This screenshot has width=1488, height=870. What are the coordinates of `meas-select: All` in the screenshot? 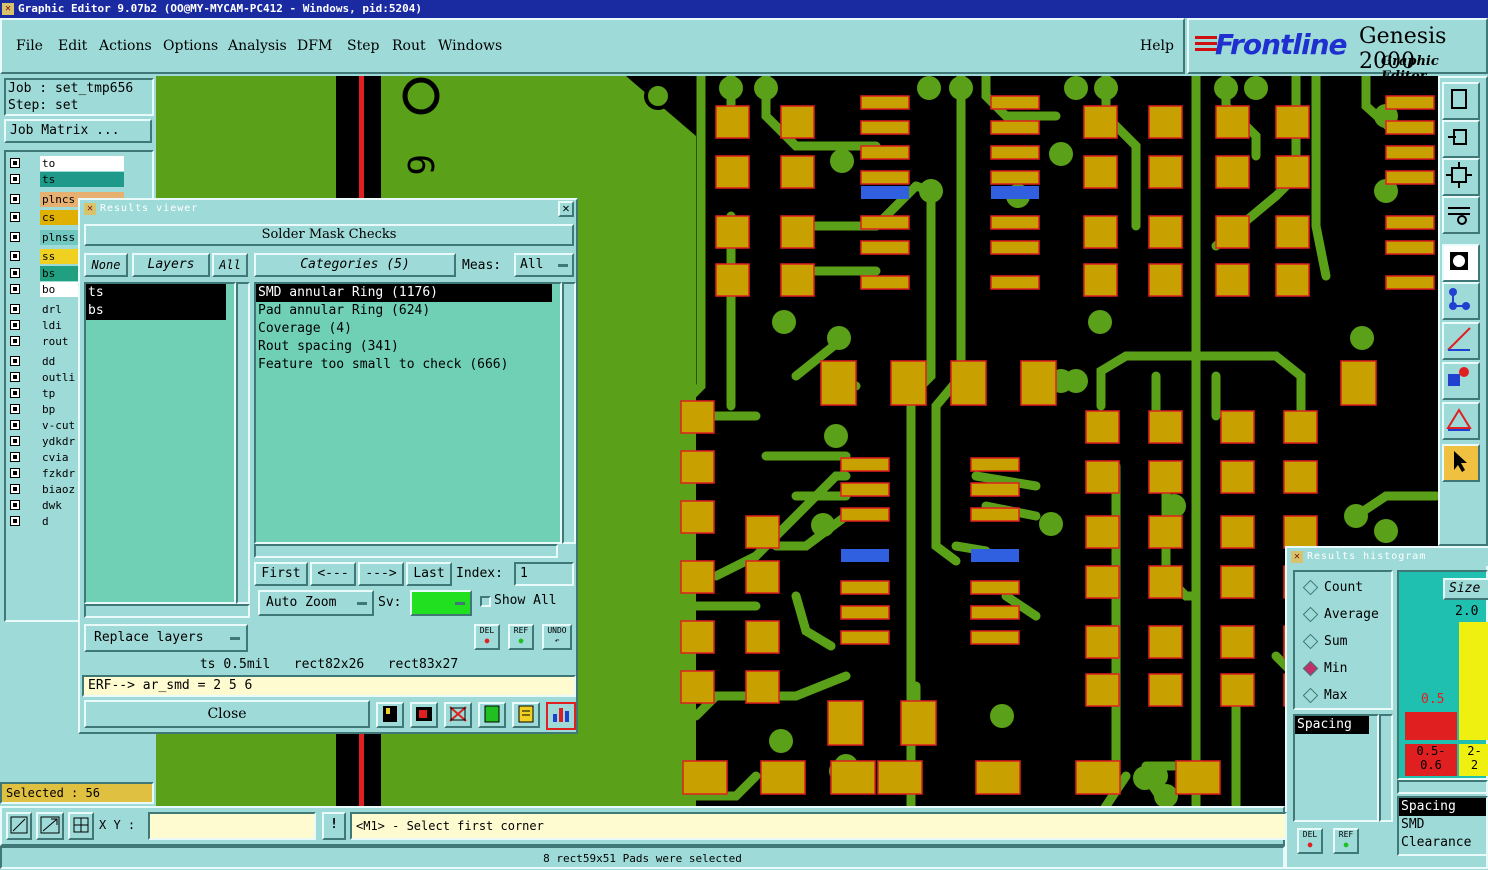 It's located at (544, 265).